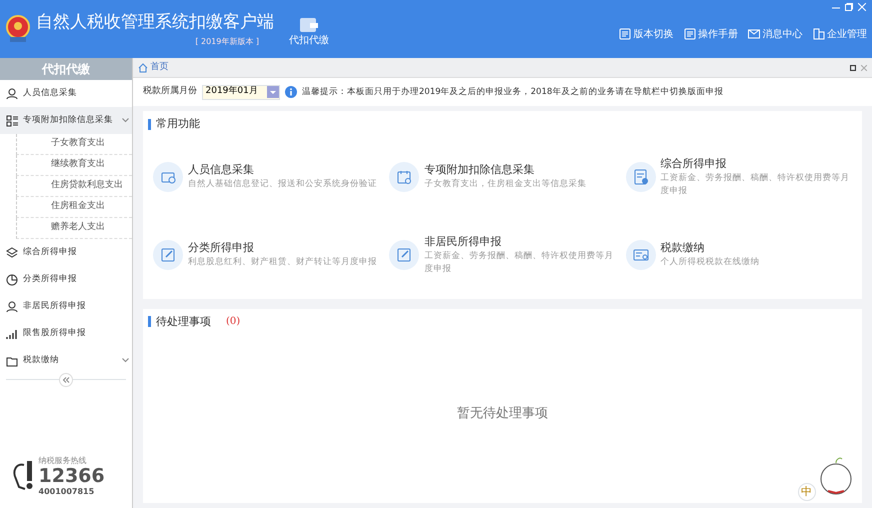  Describe the element at coordinates (66, 333) in the screenshot. I see `sidebar-item: 限售股所得申报` at that location.